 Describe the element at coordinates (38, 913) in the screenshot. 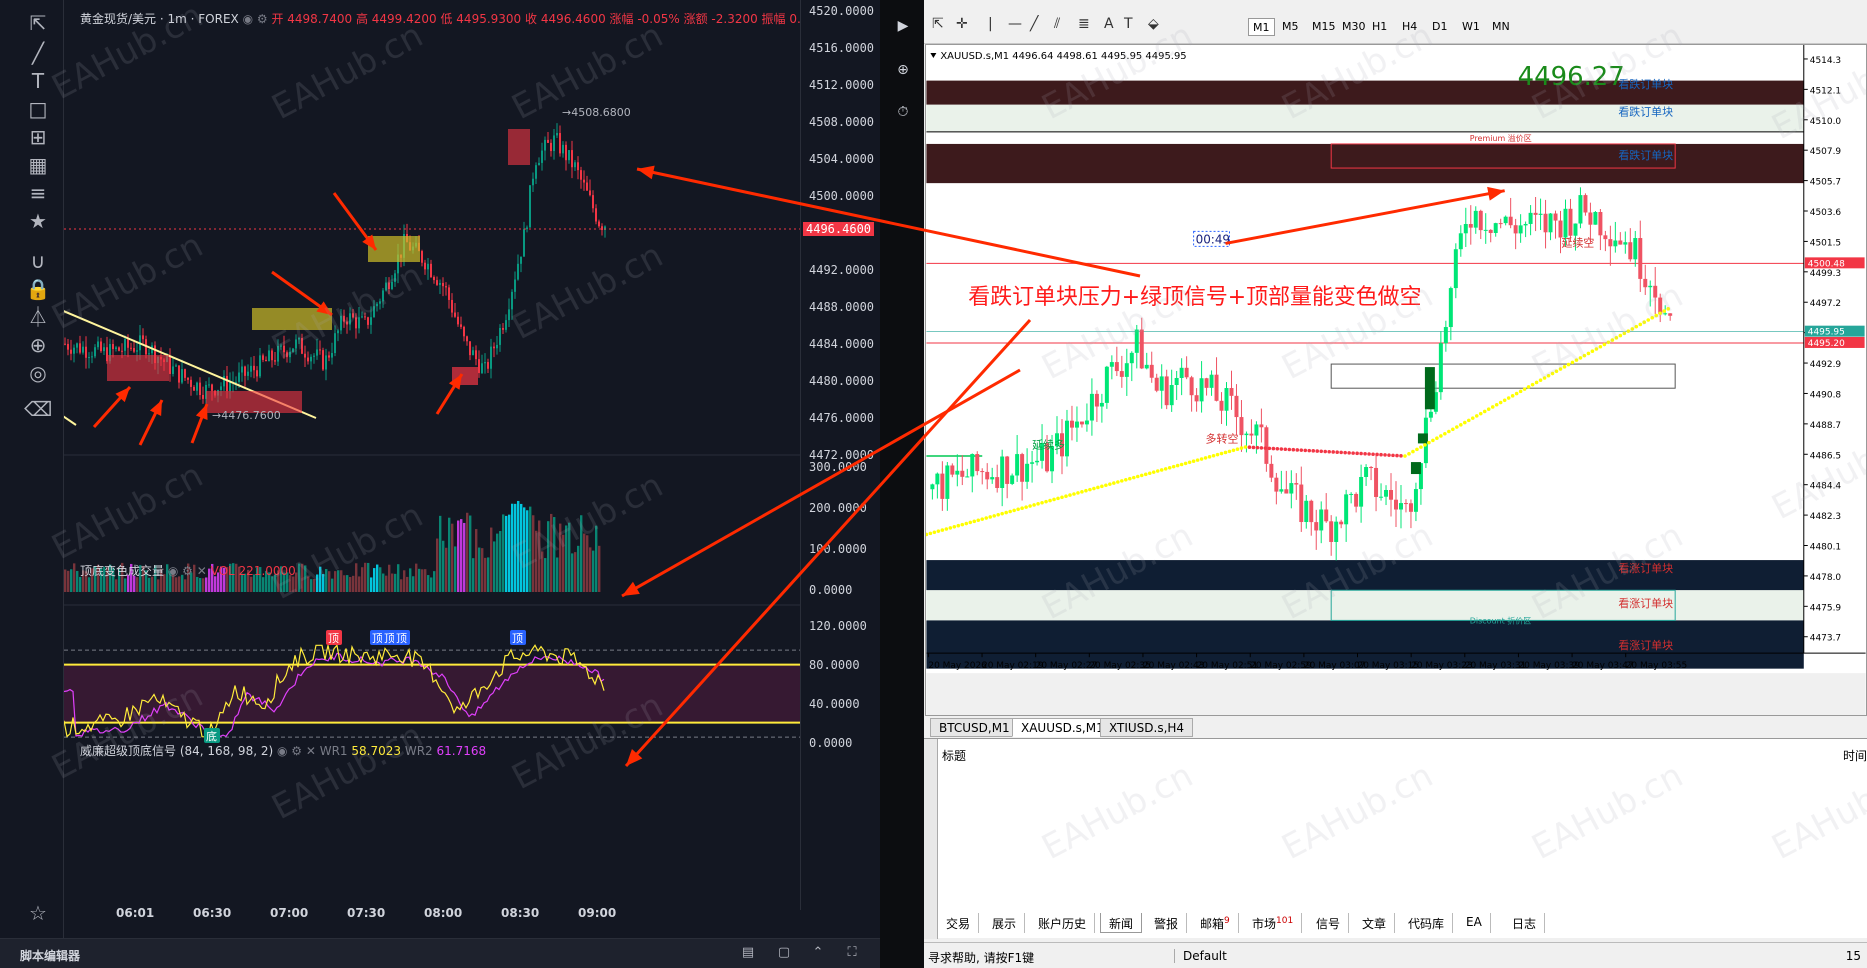

I see `favorites-star-icon: ☆` at that location.